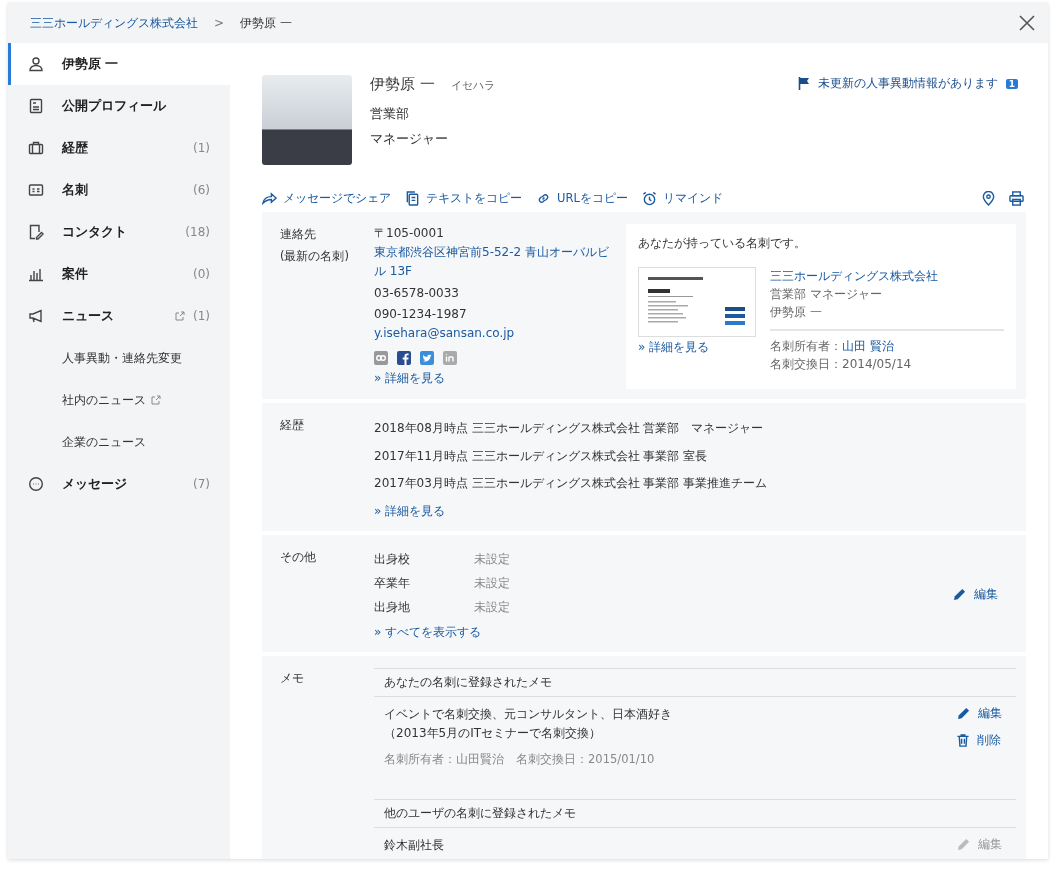 The image size is (1058, 876). I want to click on copy-icon, so click(412, 198).